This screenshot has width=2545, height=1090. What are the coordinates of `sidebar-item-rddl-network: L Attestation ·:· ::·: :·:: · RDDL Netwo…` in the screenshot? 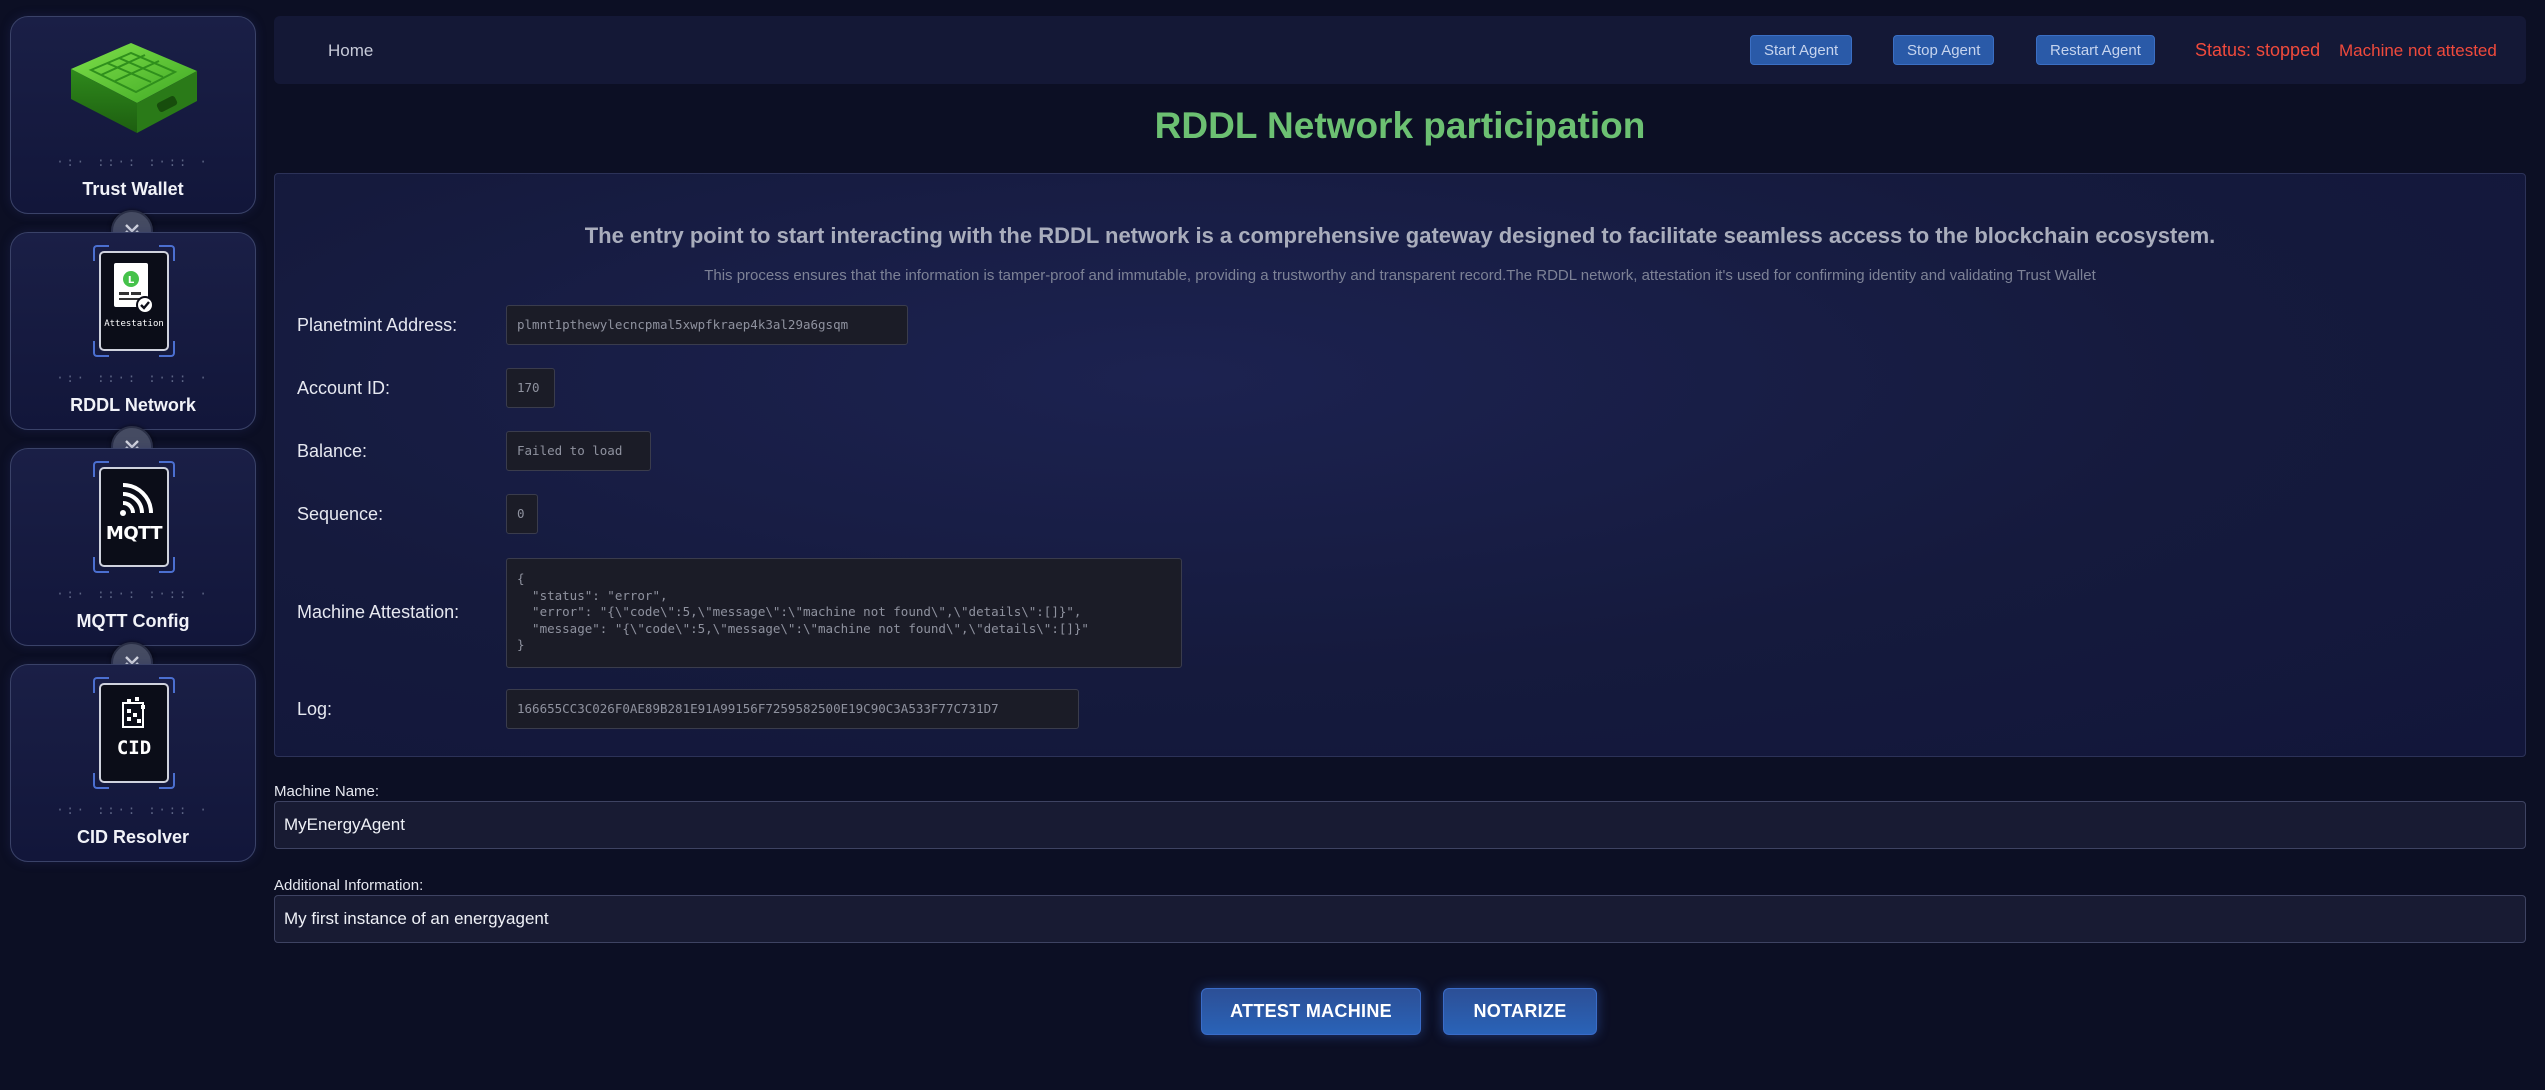 It's located at (133, 331).